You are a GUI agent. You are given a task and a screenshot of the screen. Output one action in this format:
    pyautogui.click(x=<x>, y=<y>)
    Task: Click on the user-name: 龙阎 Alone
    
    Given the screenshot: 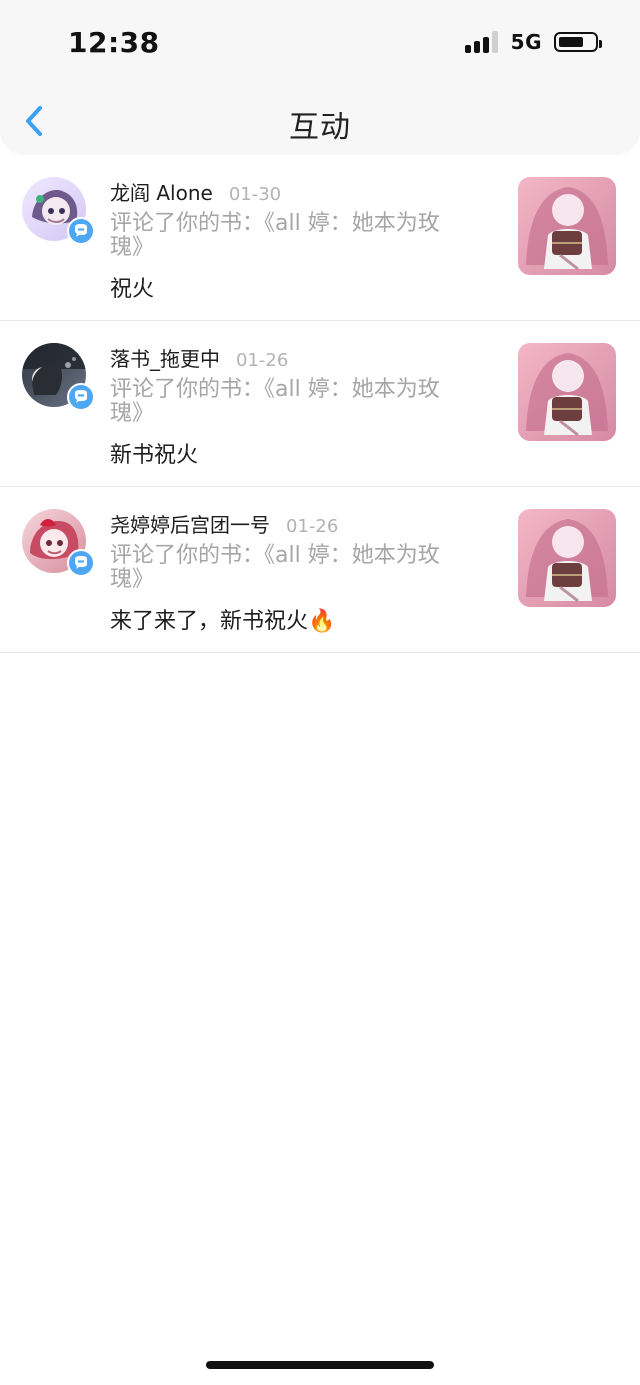 What is the action you would take?
    pyautogui.click(x=161, y=191)
    